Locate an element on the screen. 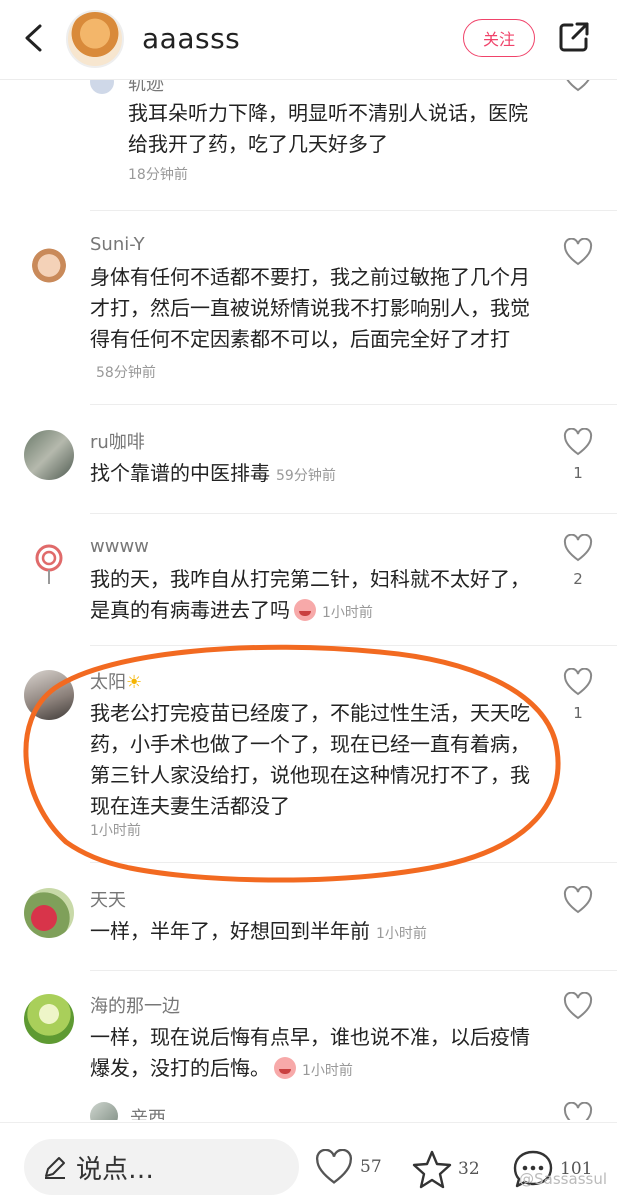 This screenshot has width=617, height=1200. like-count: 2 is located at coordinates (578, 579).